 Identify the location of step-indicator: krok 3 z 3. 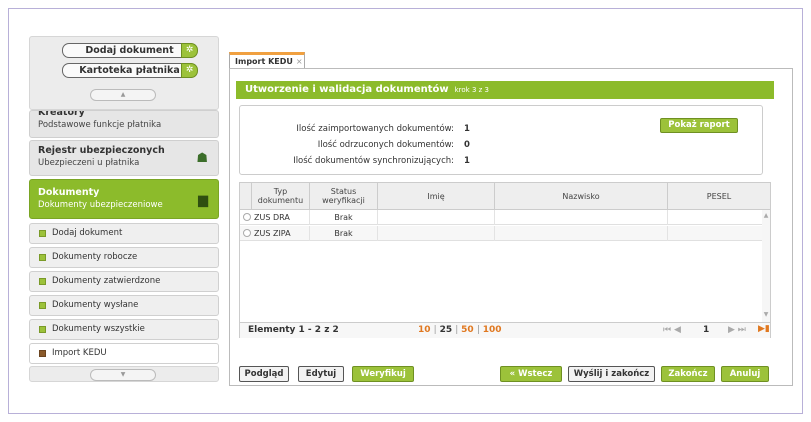
(471, 90).